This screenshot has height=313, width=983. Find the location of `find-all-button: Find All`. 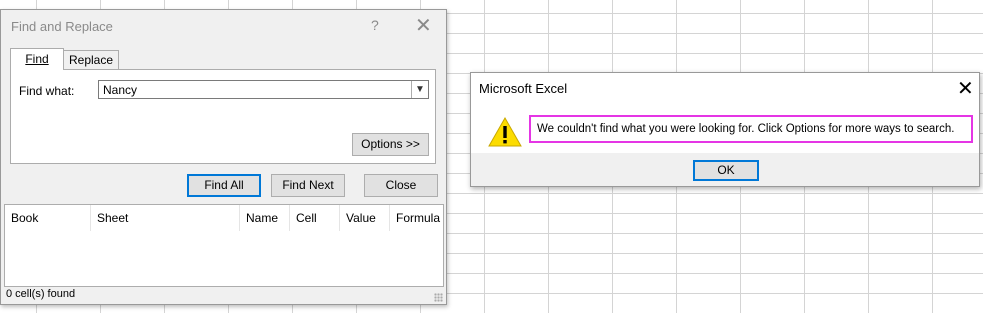

find-all-button: Find All is located at coordinates (224, 185).